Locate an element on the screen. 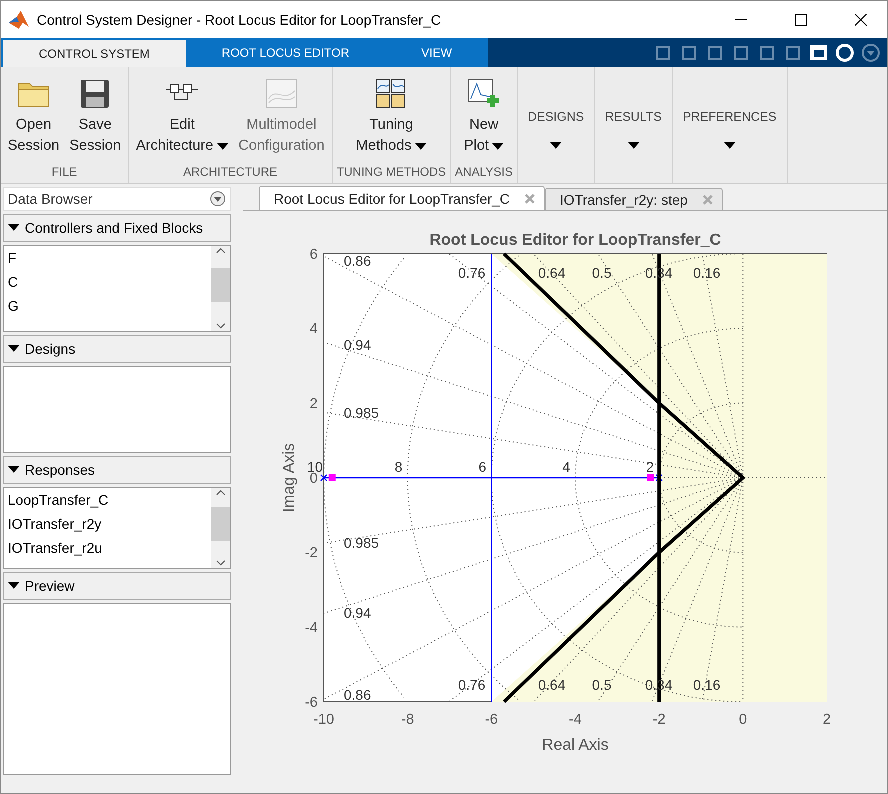 The image size is (888, 794). y-tick-label: -6 is located at coordinates (311, 703).